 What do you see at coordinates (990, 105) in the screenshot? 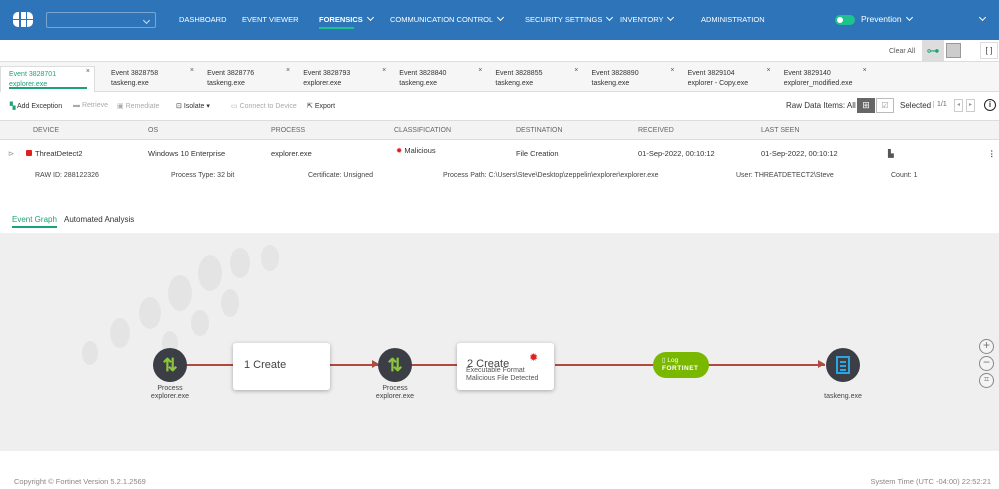
I see `info-icon: i` at bounding box center [990, 105].